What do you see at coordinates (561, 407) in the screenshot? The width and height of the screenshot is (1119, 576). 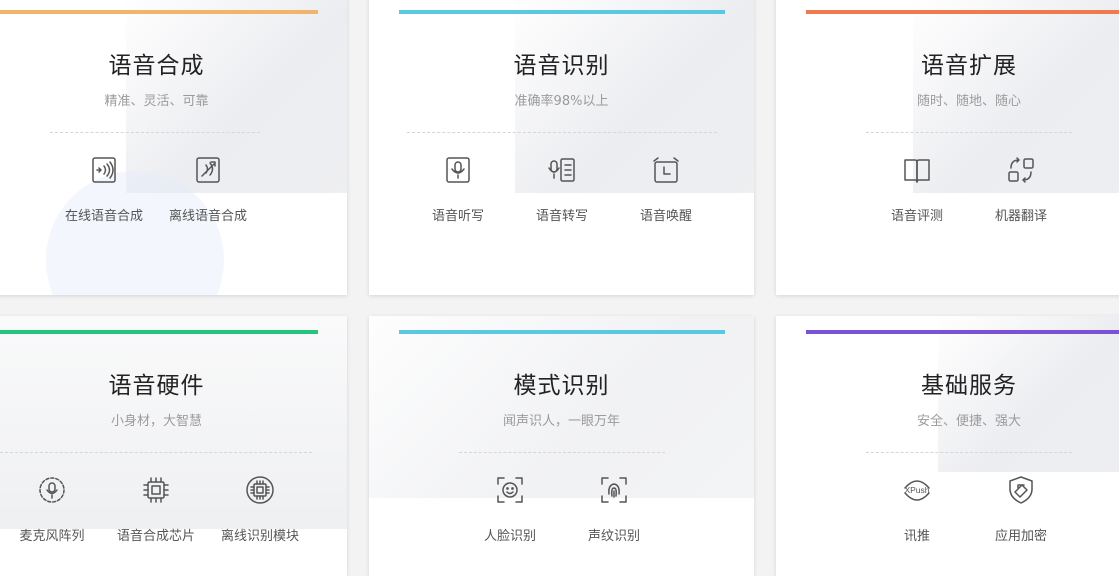 I see `card-background-image` at bounding box center [561, 407].